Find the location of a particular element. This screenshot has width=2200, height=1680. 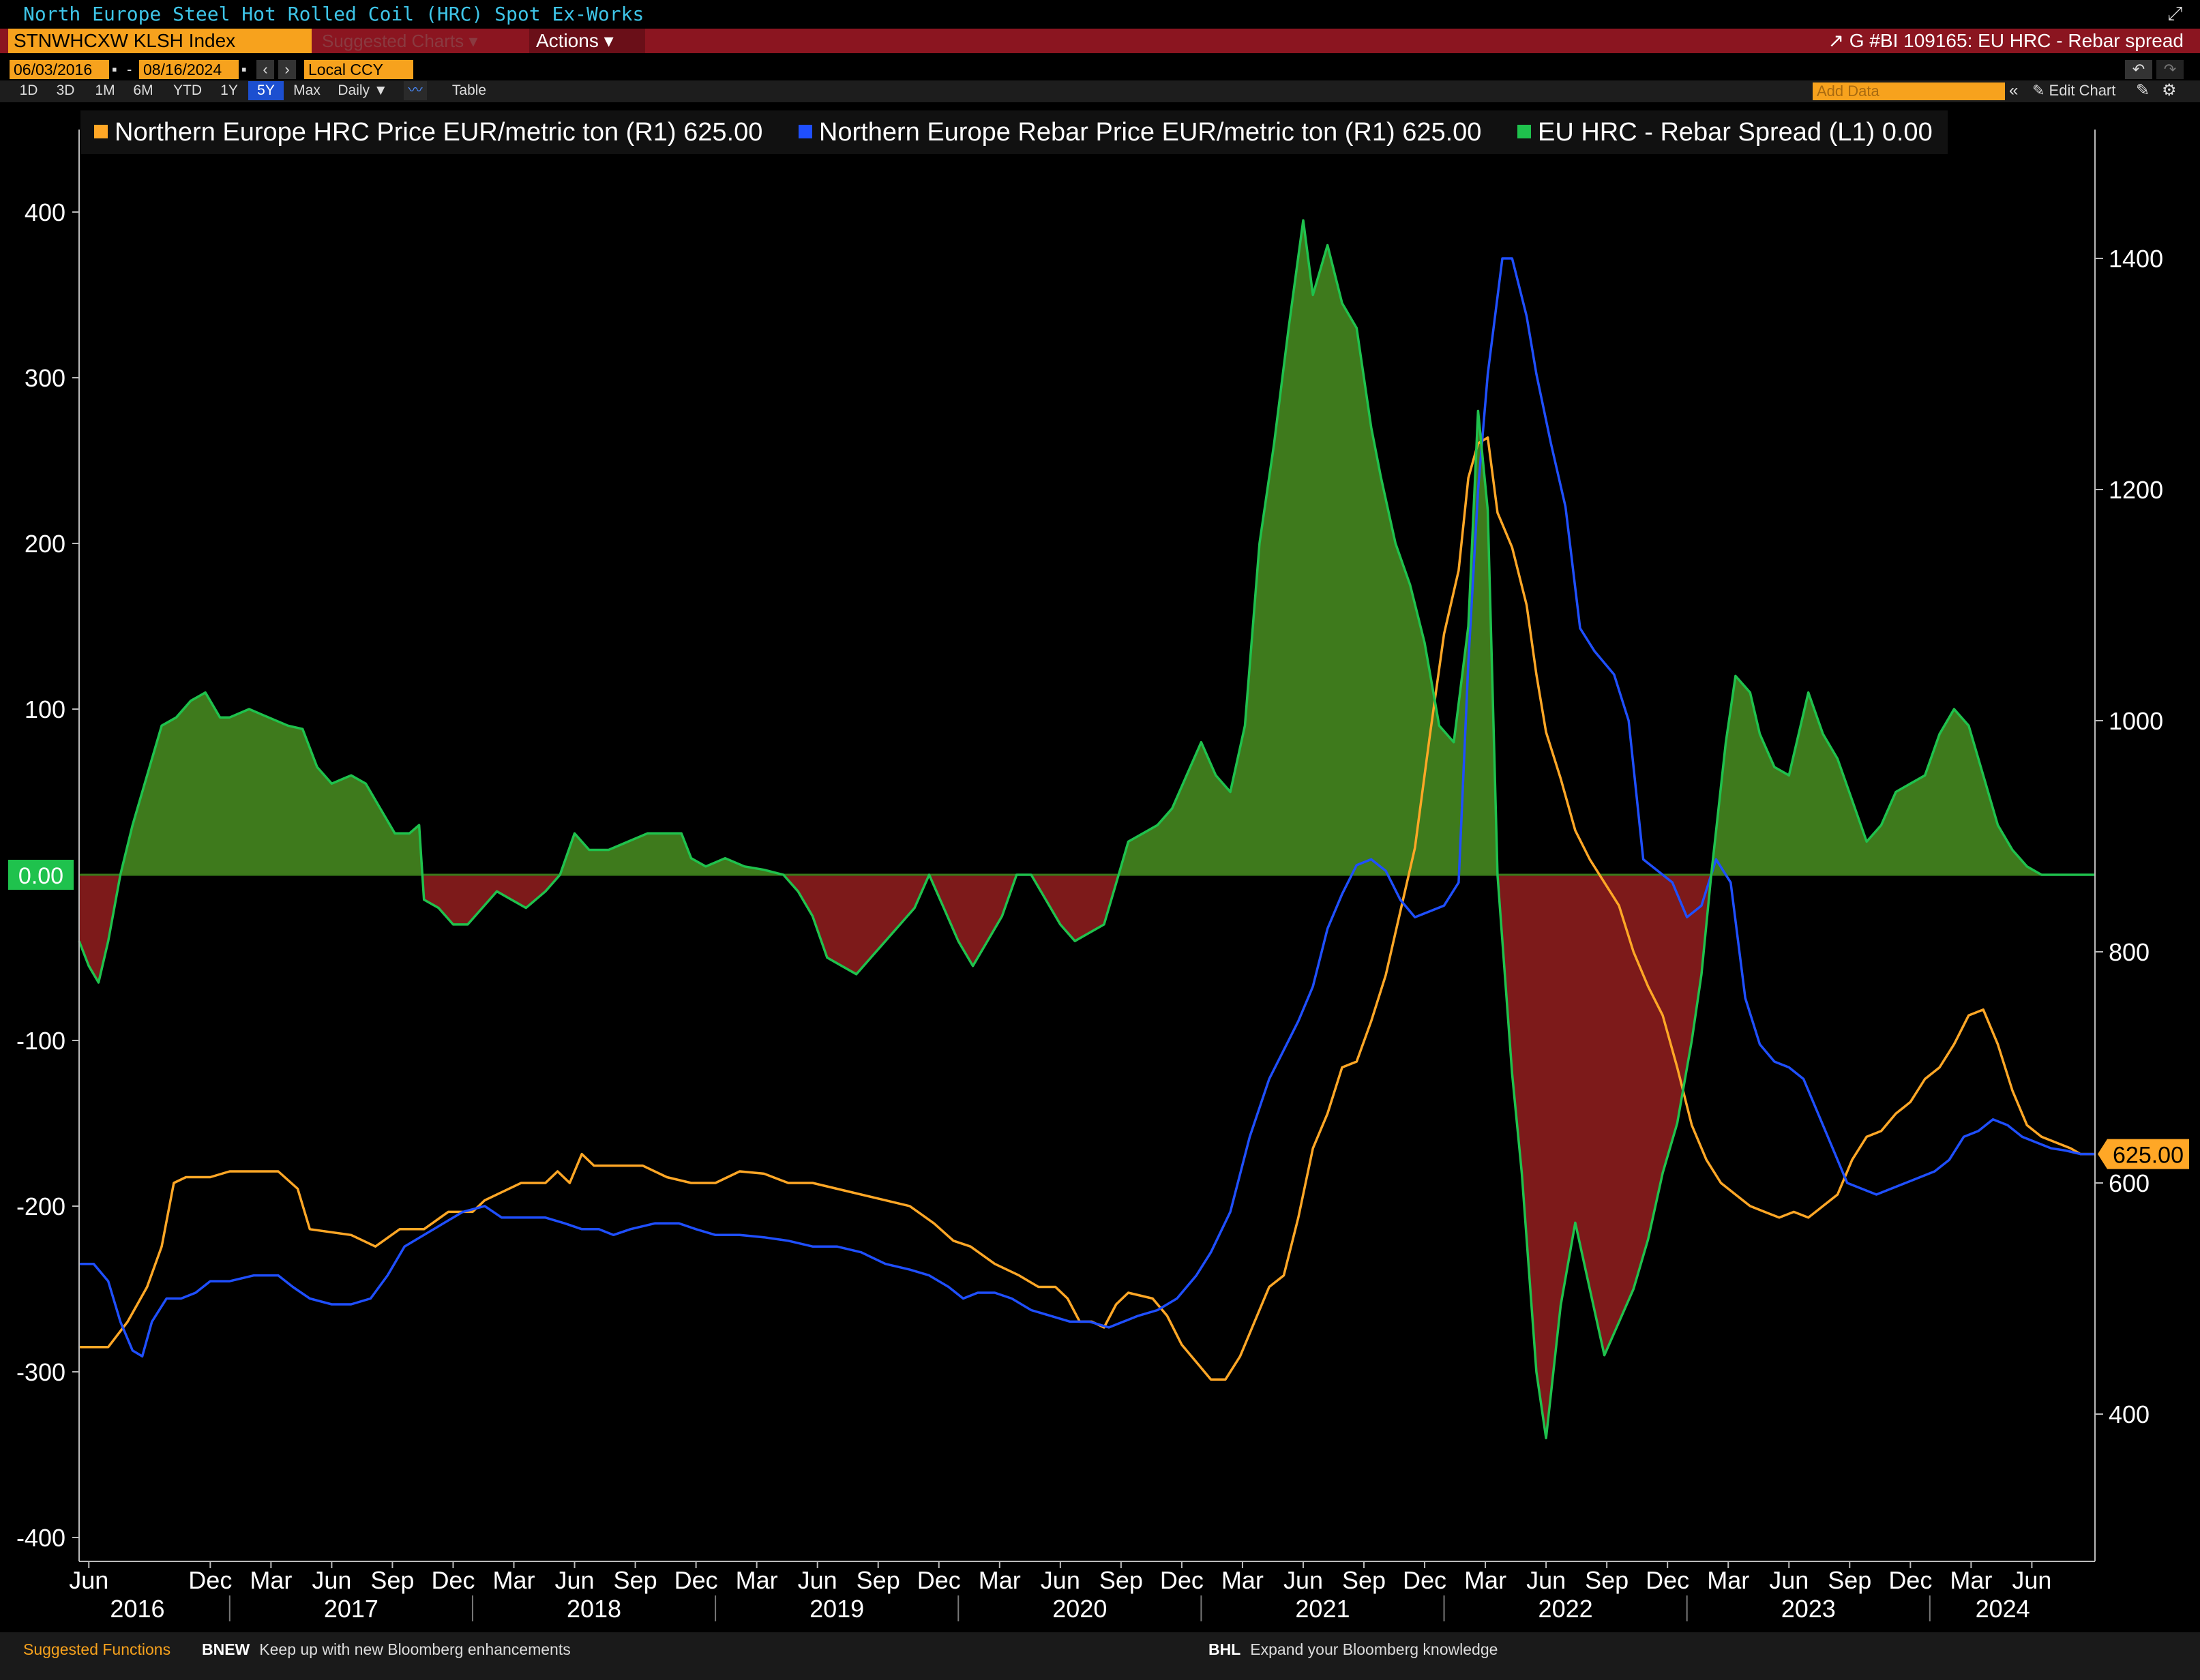

frequency-select: Daily ▼ is located at coordinates (362, 90).